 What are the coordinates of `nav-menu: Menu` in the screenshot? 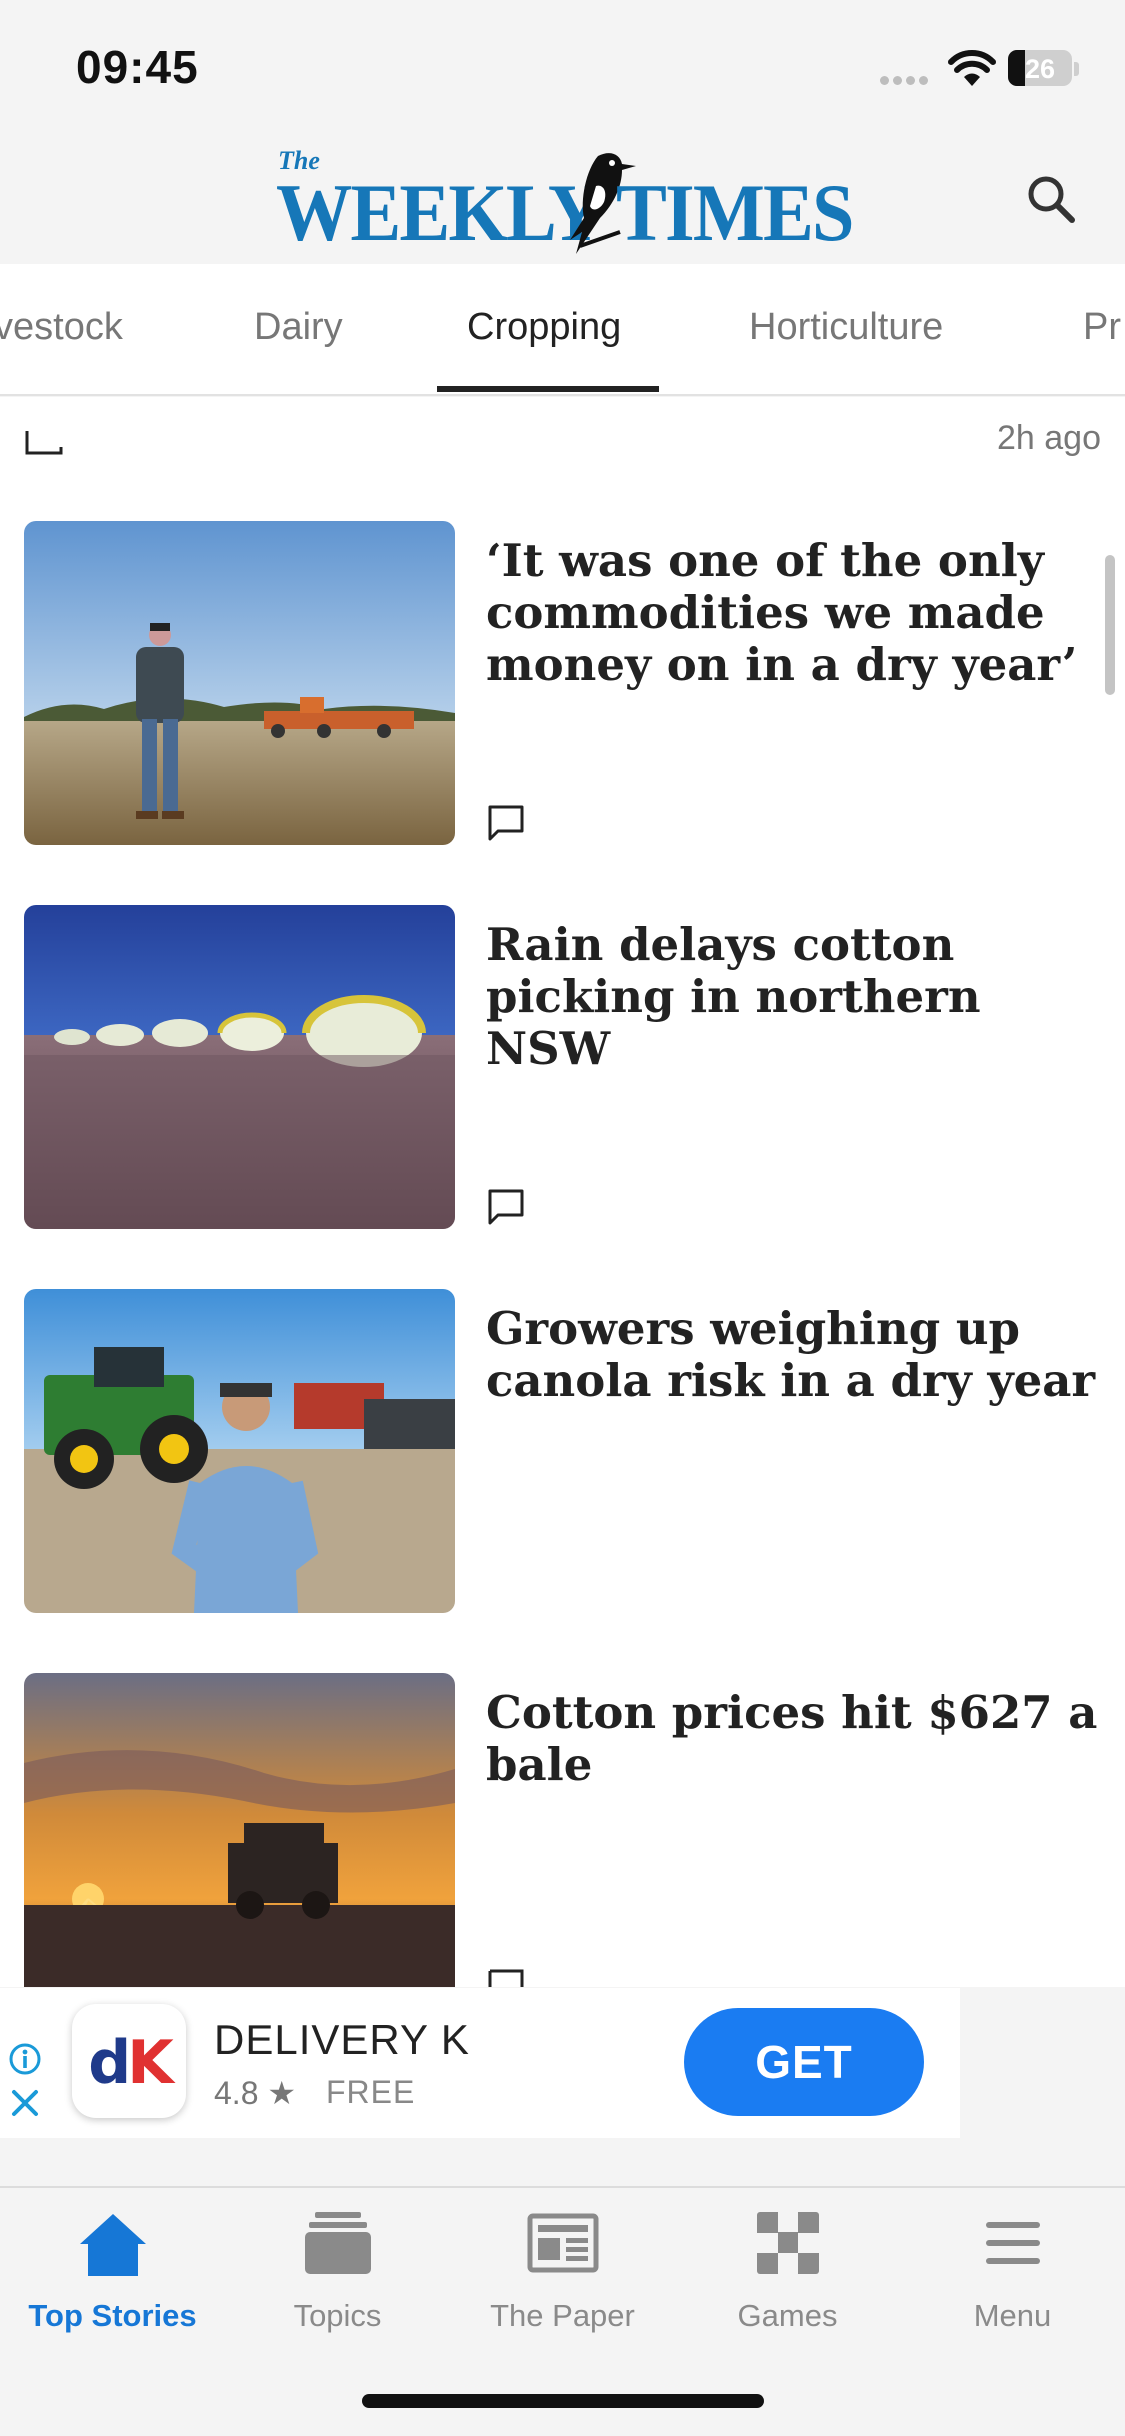 It's located at (1012, 2276).